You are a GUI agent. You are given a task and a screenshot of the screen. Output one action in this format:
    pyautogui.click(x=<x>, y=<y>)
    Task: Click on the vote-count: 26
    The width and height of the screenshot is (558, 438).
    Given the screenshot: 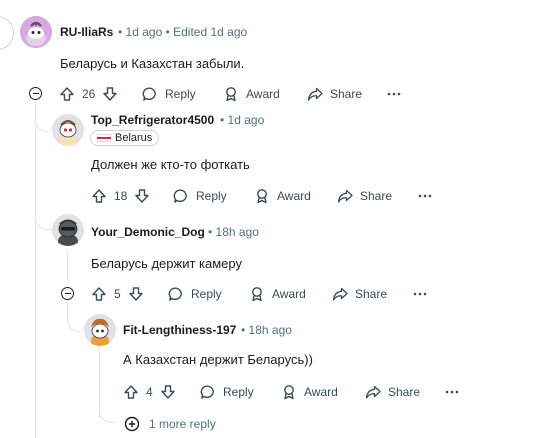 What is the action you would take?
    pyautogui.click(x=89, y=94)
    